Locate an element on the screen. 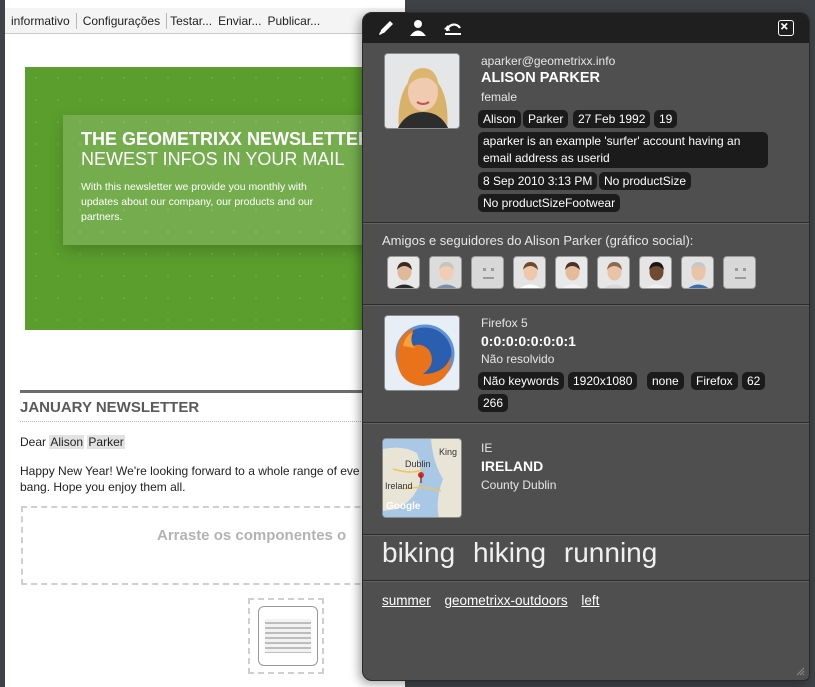 The height and width of the screenshot is (687, 815). profile-email: aparker@geometrixx.info is located at coordinates (548, 61).